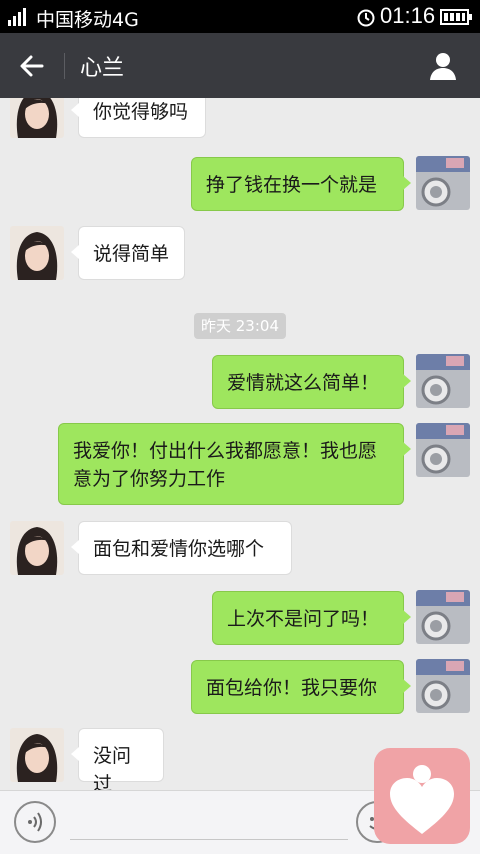 Image resolution: width=480 pixels, height=854 pixels. Describe the element at coordinates (102, 68) in the screenshot. I see `contact-name: 心兰` at that location.